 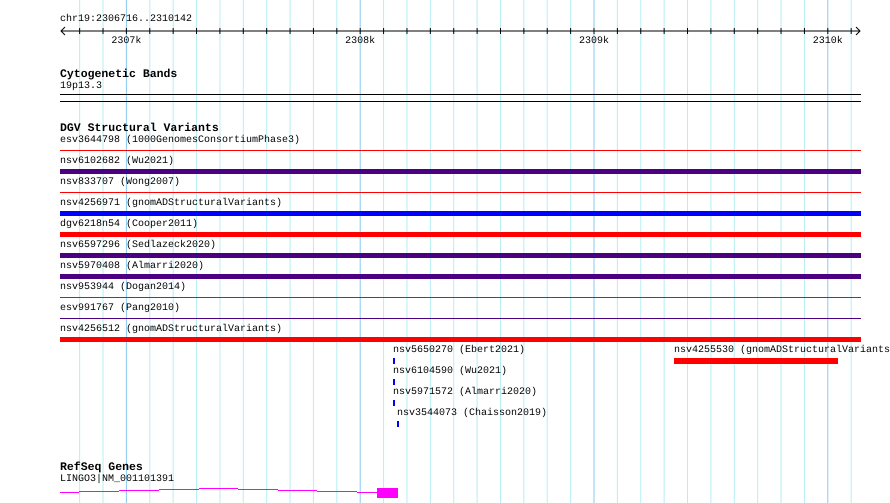 I want to click on variant-label: nsv4255530 (gnomADStructuralVariants, so click(x=782, y=351).